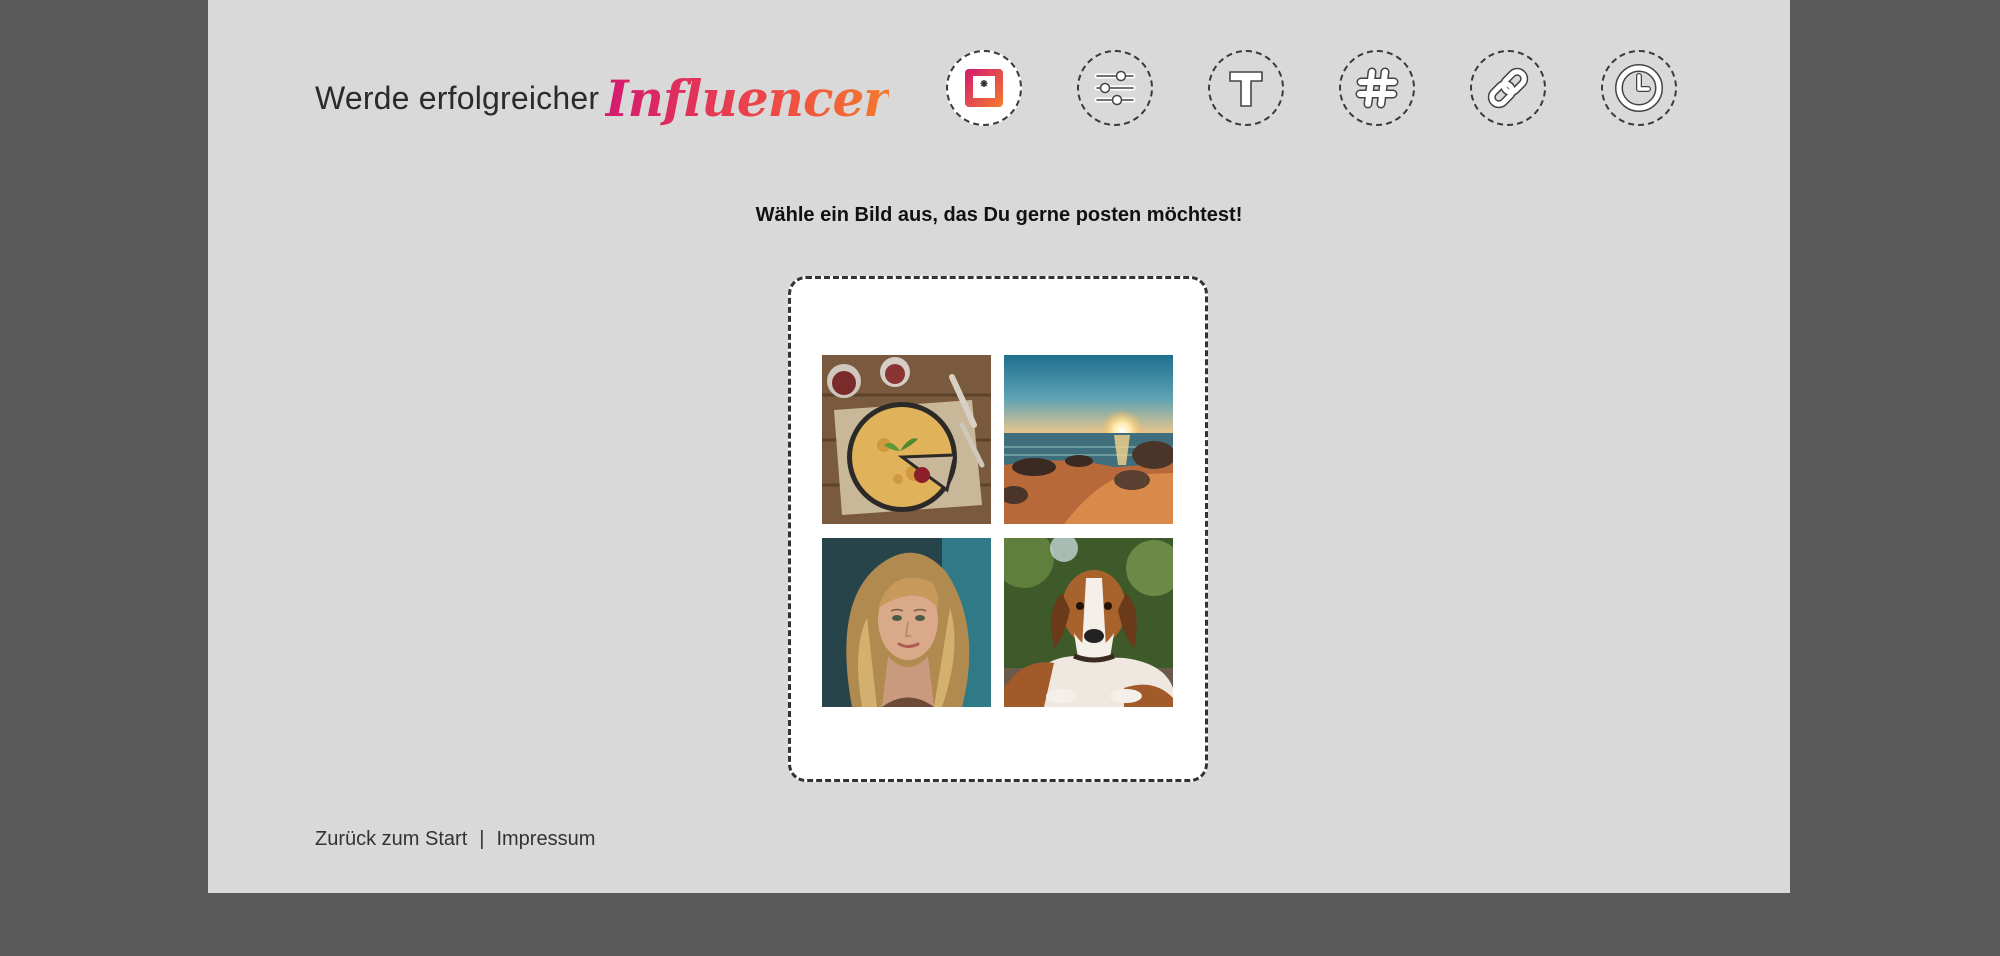 Image resolution: width=2000 pixels, height=956 pixels. I want to click on text-t-icon, so click(1246, 89).